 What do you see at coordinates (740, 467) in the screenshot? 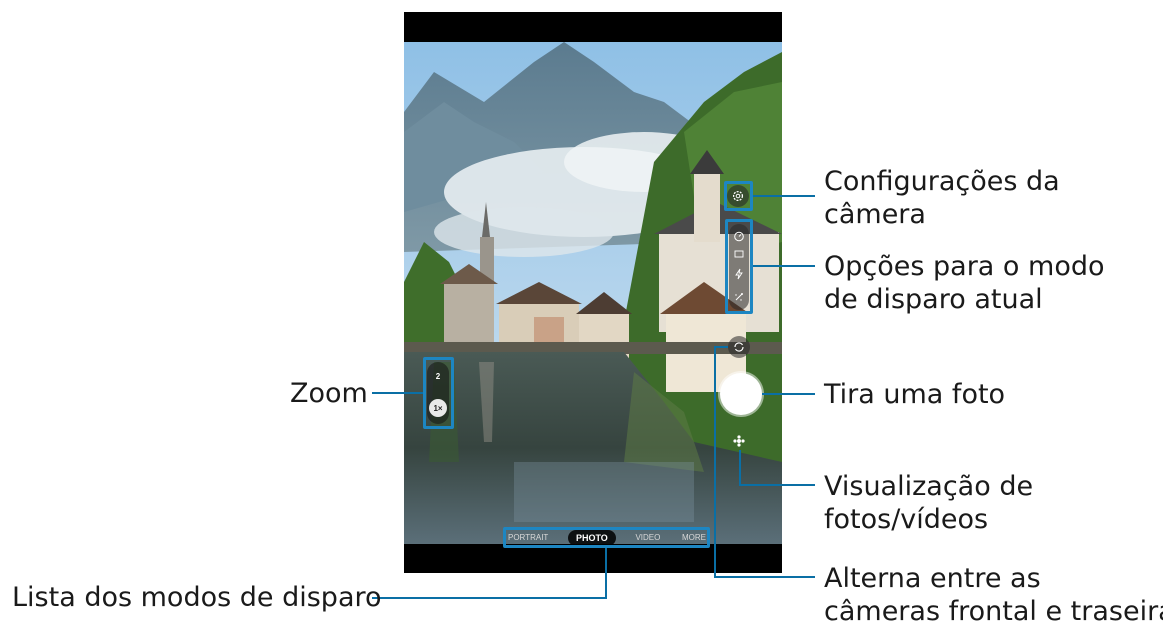
I see `preview-callout-vline` at bounding box center [740, 467].